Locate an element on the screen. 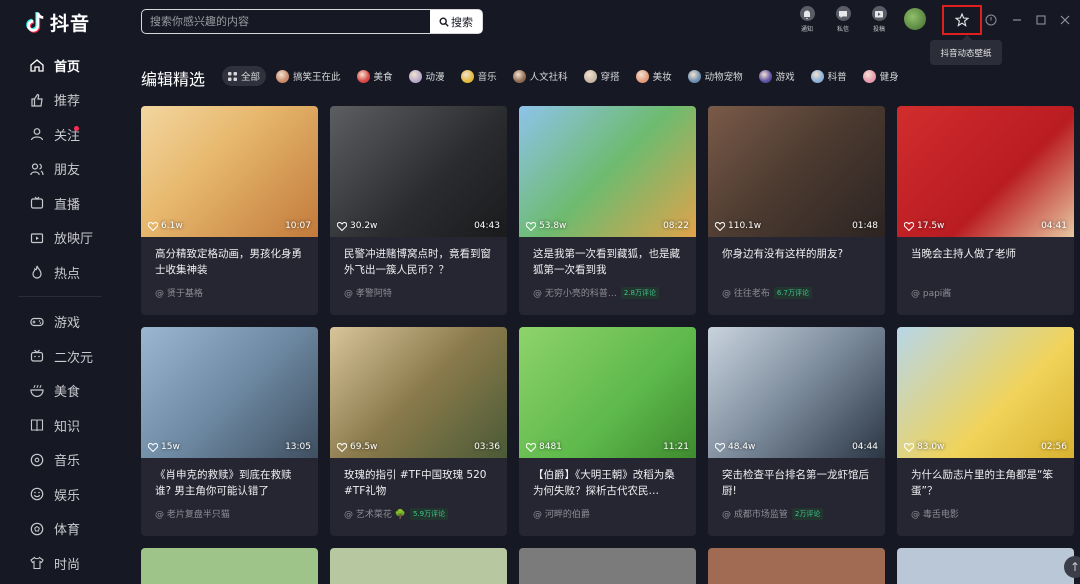 This screenshot has width=1080, height=584. search-button: 搜索 is located at coordinates (456, 21).